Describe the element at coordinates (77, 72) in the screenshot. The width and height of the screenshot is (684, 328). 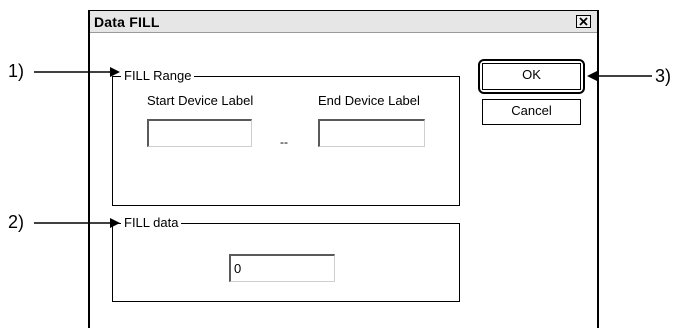
I see `callout-1-arrow` at that location.